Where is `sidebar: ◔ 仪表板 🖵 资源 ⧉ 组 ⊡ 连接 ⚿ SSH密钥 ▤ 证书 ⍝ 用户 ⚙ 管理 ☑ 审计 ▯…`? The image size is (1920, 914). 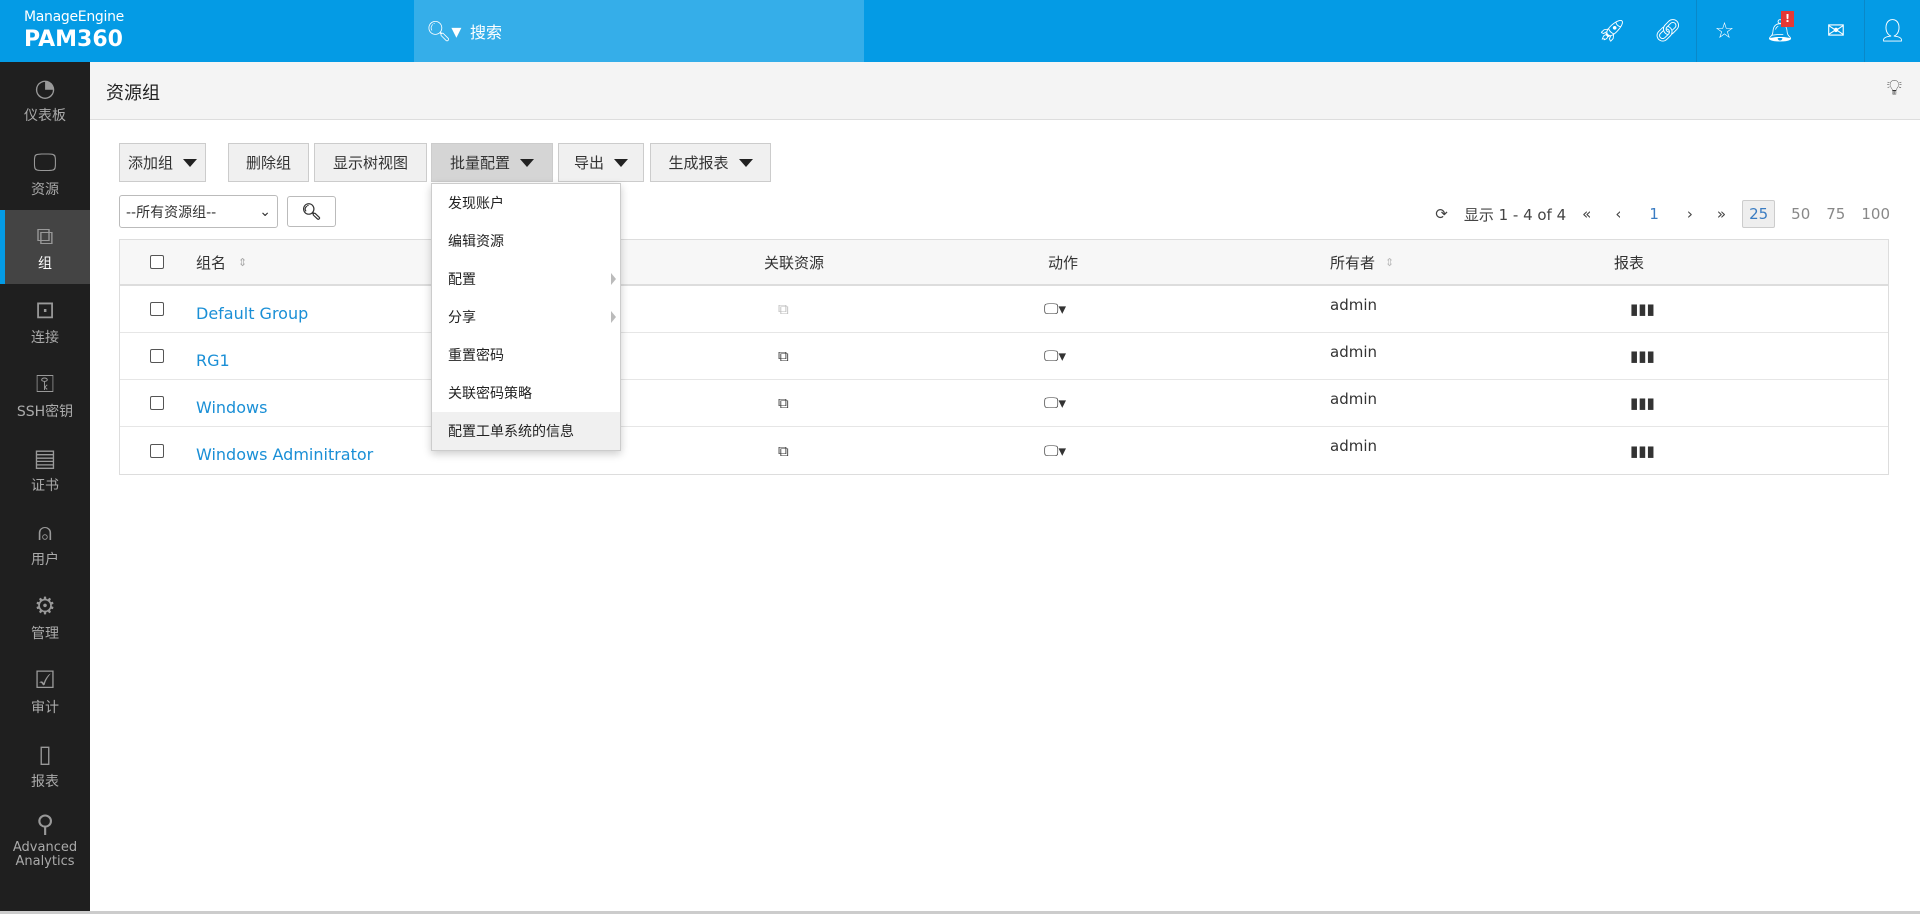 sidebar: ◔ 仪表板 🖵 资源 ⧉ 组 ⊡ 连接 ⚿ SSH密钥 ▤ 证书 ⍝ 用户 ⚙ 管理 ☑ 审计 ▯… is located at coordinates (45, 488).